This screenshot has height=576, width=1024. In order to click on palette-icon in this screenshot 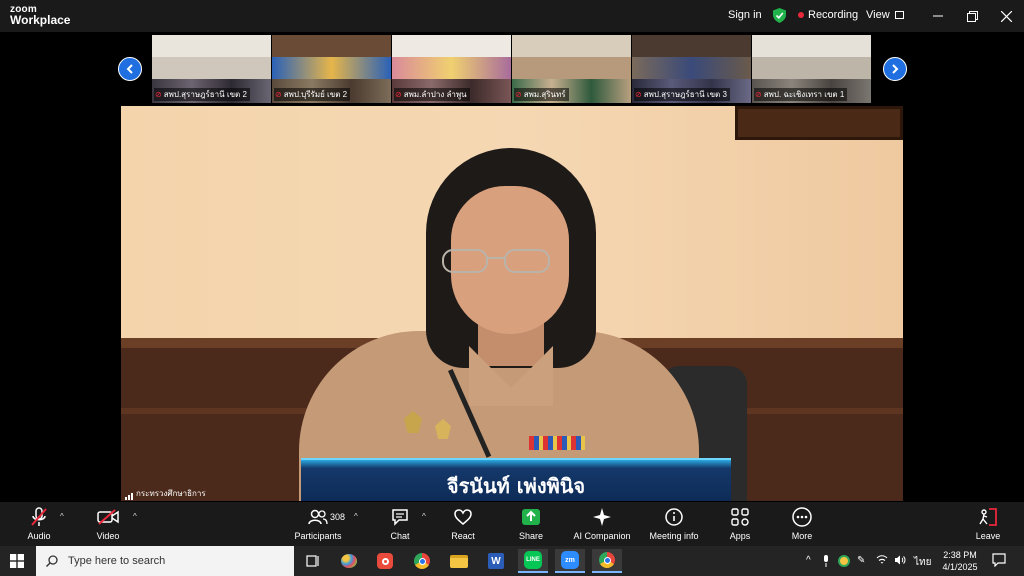, I will do `click(349, 561)`.